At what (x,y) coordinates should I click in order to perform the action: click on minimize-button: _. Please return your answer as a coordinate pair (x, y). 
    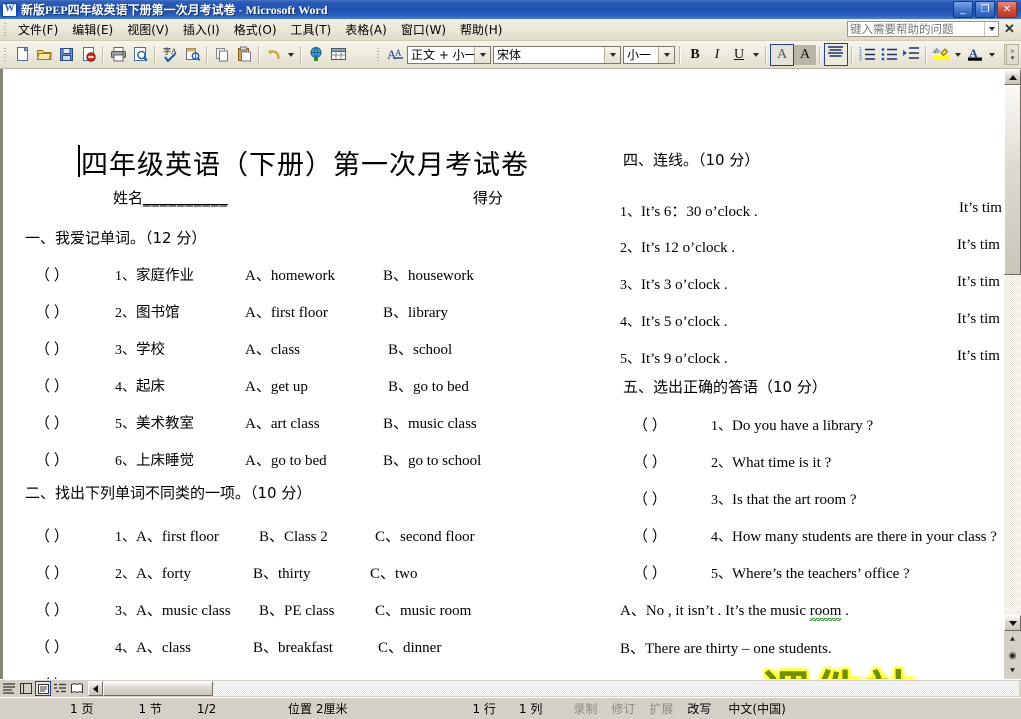
    Looking at the image, I should click on (963, 9).